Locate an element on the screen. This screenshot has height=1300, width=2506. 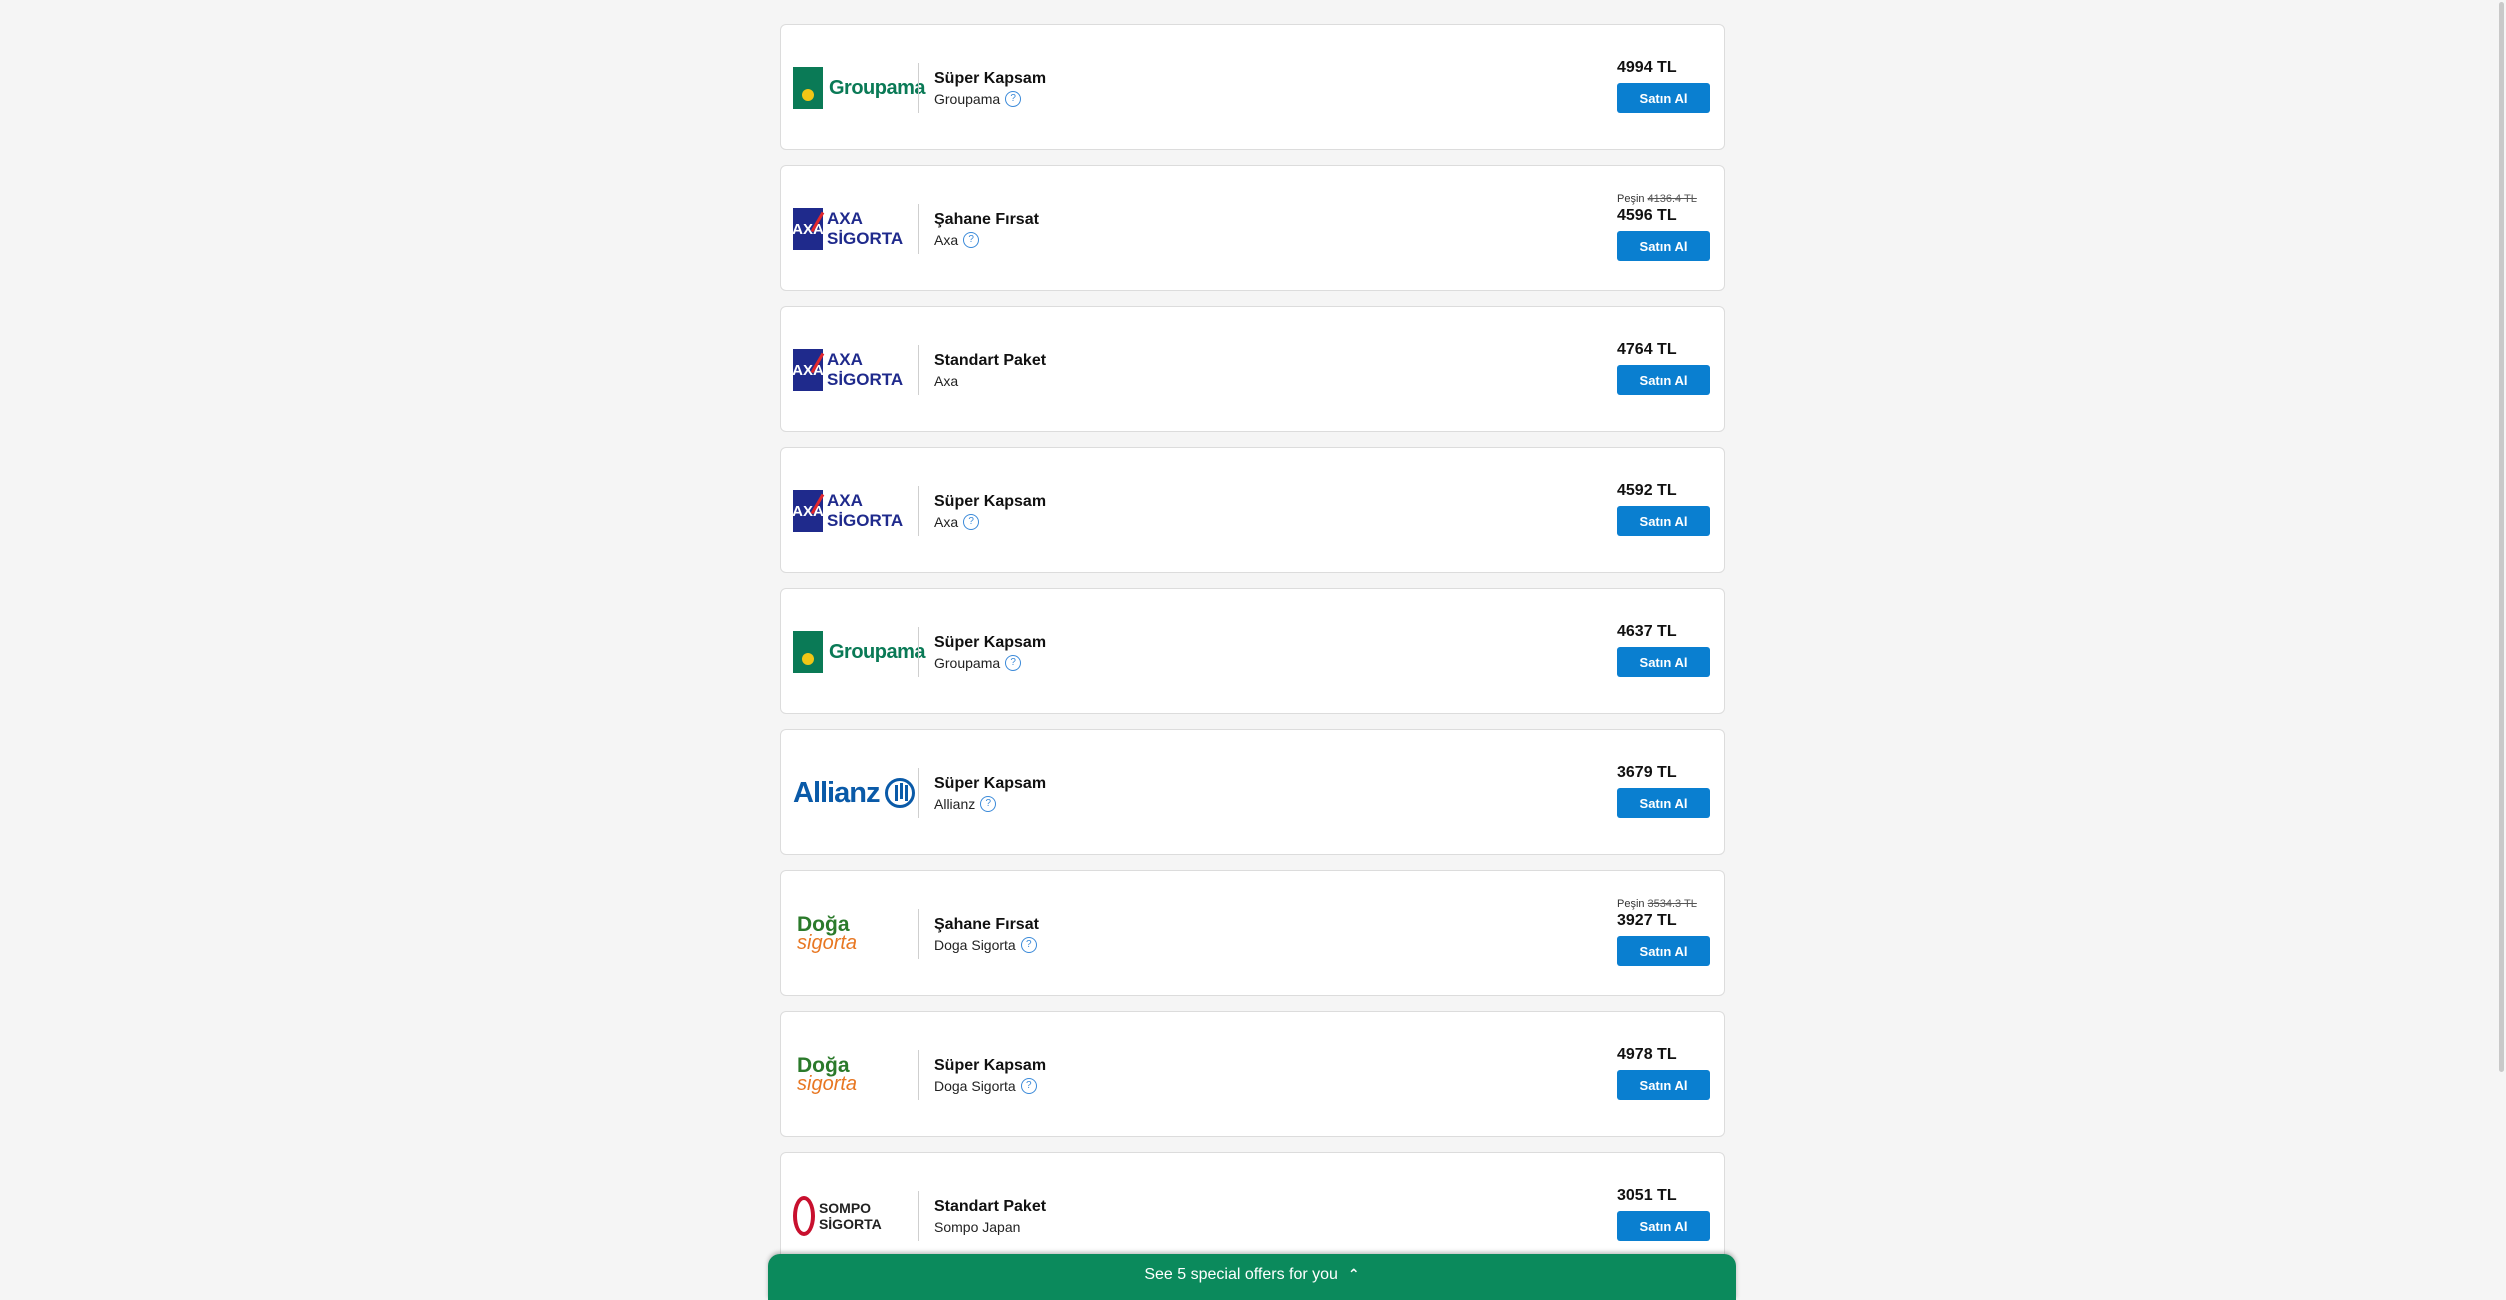
company-label: Allianz is located at coordinates (955, 804).